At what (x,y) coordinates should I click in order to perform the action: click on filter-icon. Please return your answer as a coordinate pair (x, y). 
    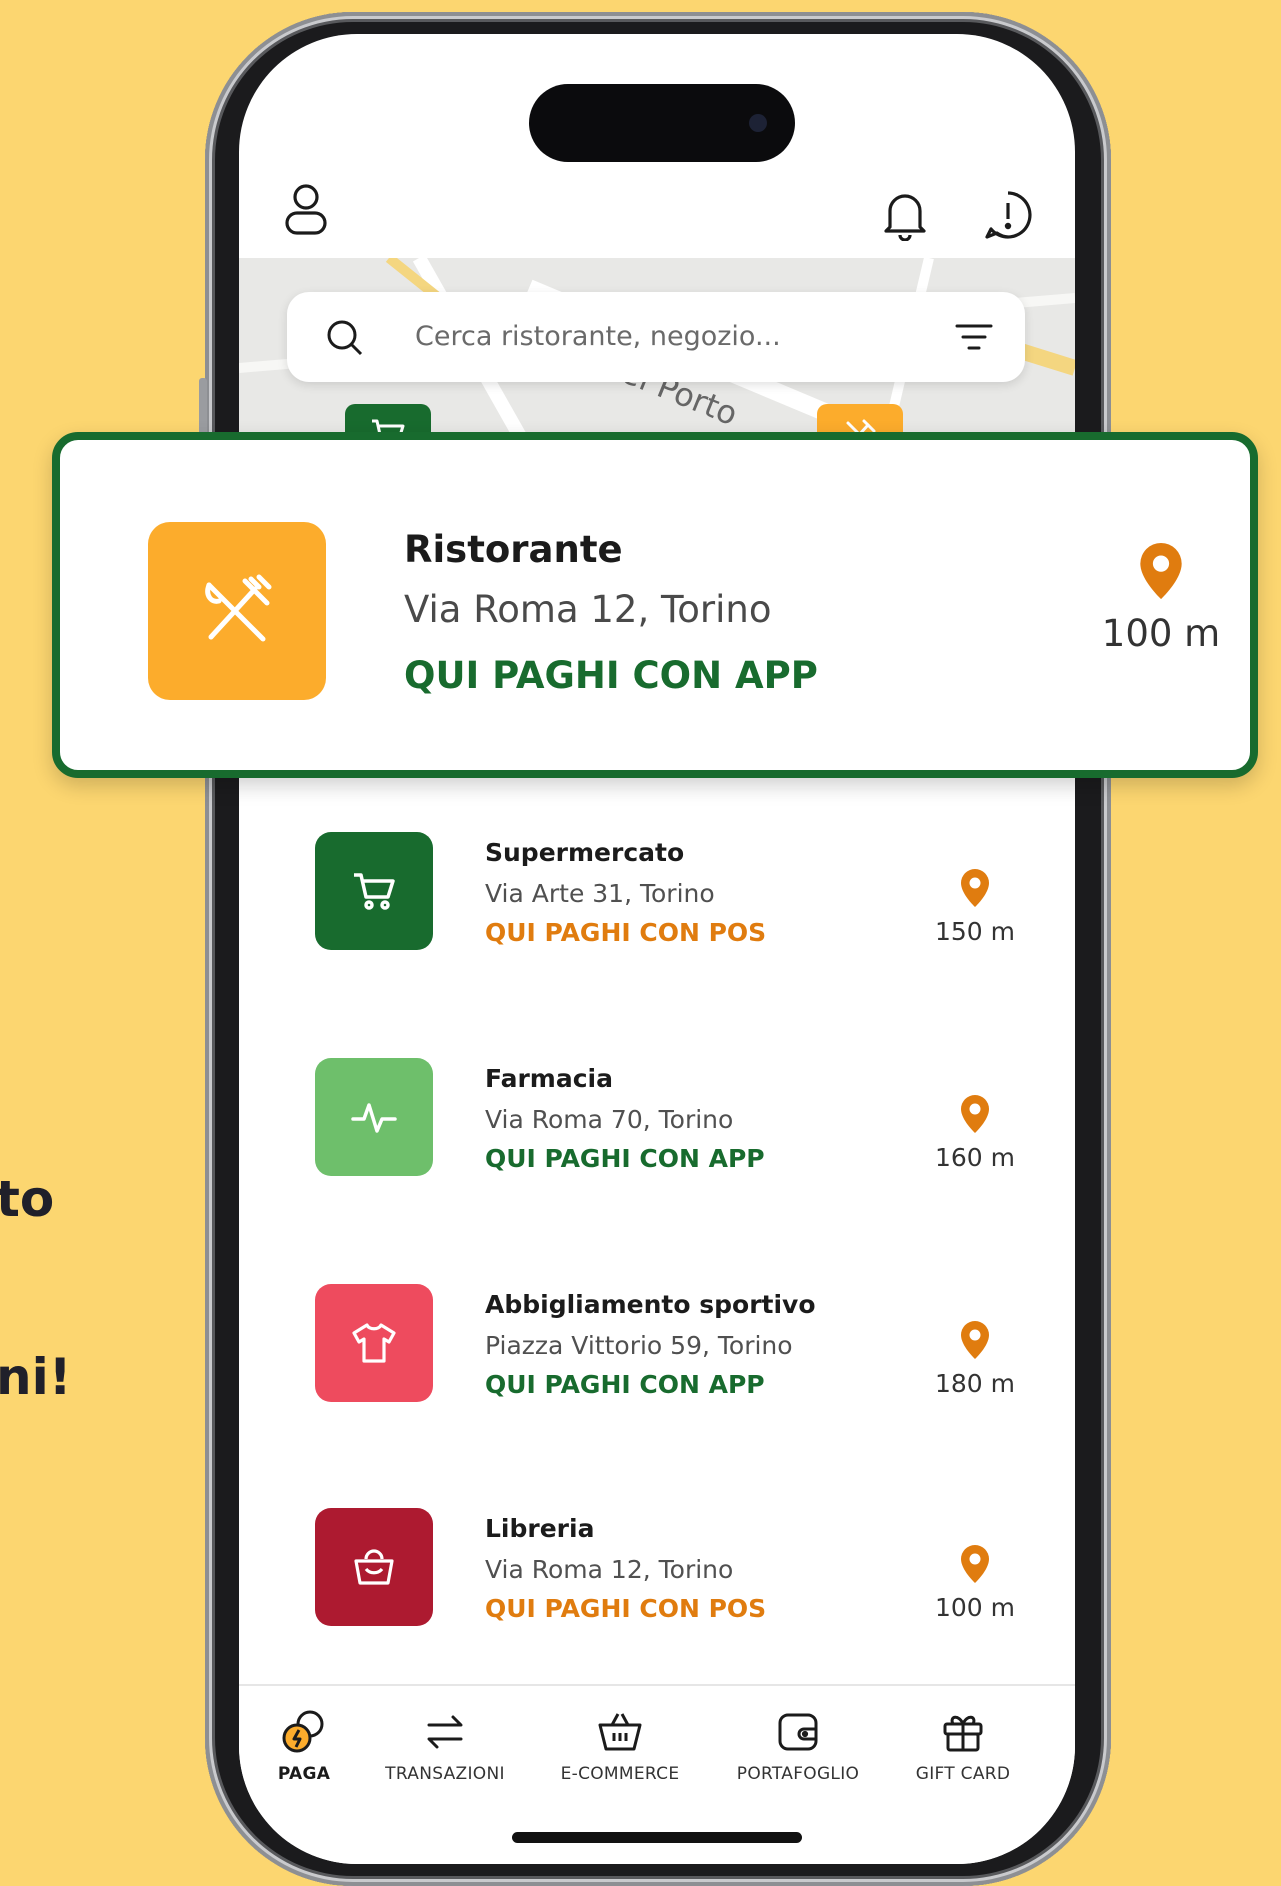
    Looking at the image, I should click on (974, 337).